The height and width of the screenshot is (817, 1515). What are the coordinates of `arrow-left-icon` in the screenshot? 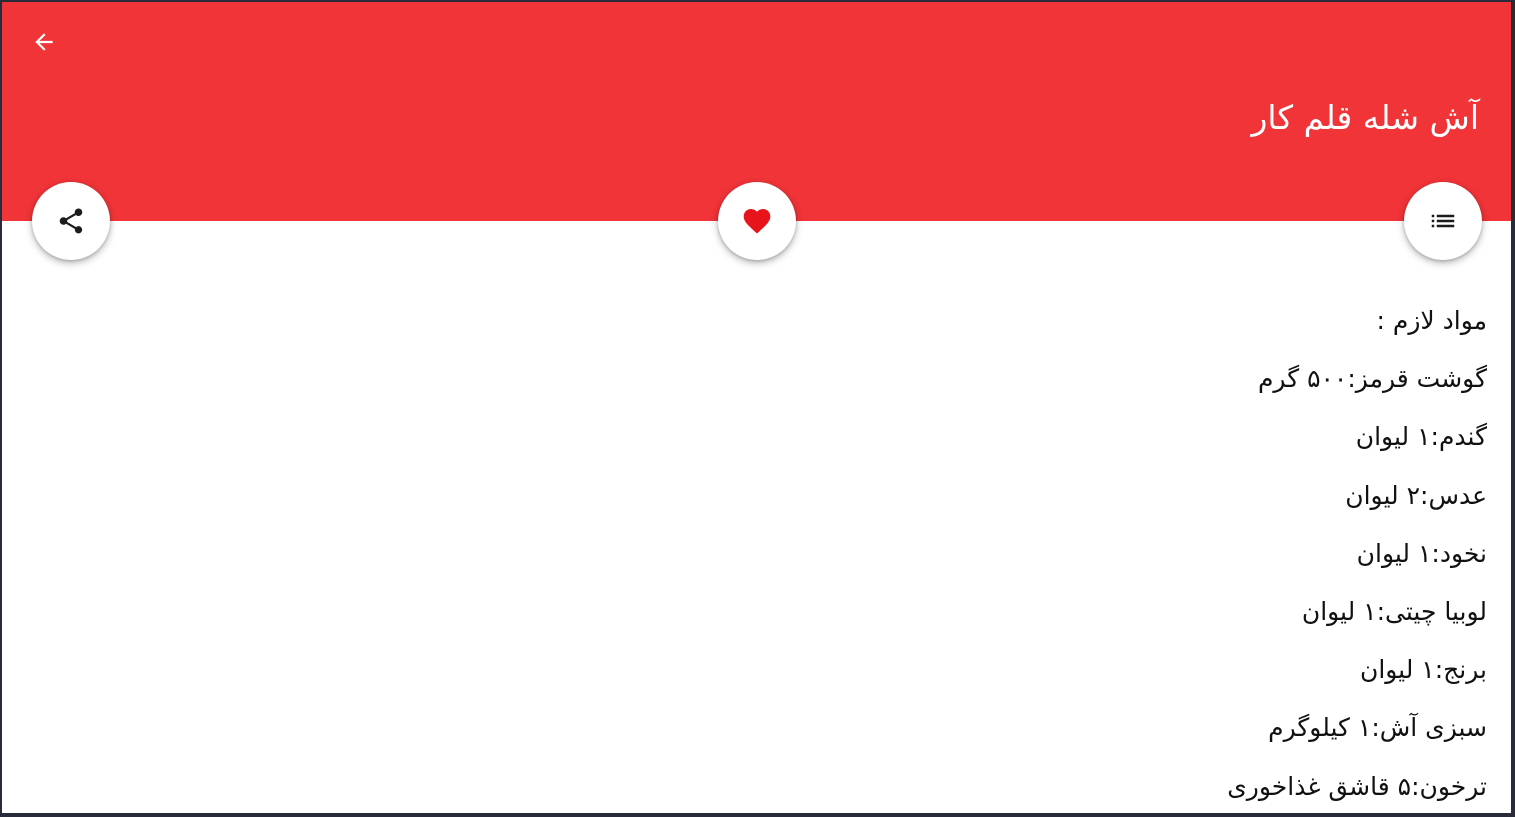 It's located at (44, 42).